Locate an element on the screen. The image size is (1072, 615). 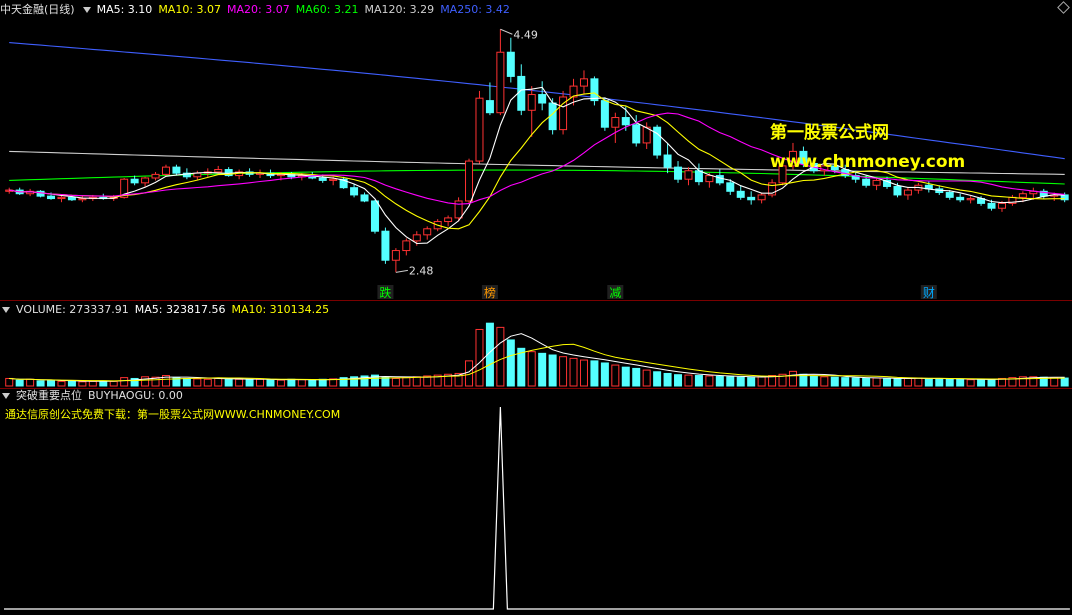
high-pointer is located at coordinates (506, 31).